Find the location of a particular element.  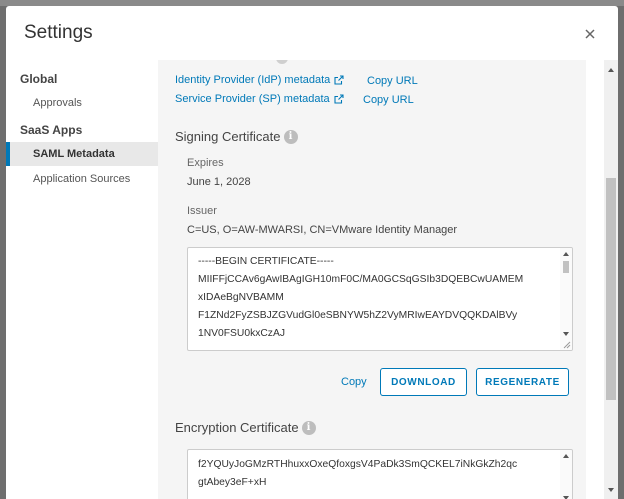

sidebar-item-saml-metadata: SAML Metadata is located at coordinates (82, 154).